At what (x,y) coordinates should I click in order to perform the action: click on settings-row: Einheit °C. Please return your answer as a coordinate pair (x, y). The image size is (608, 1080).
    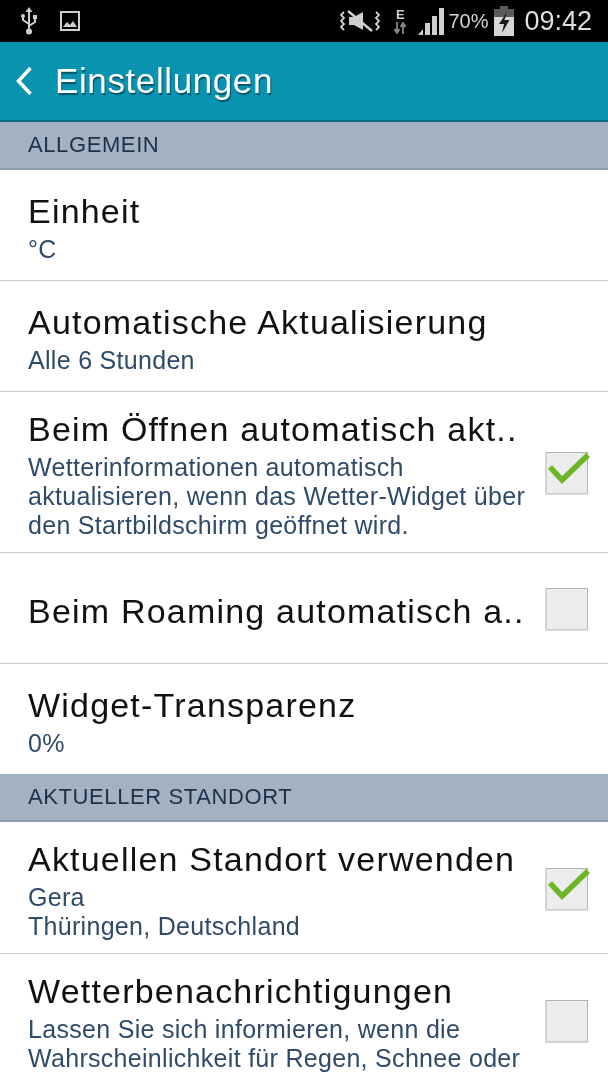
    Looking at the image, I should click on (304, 225).